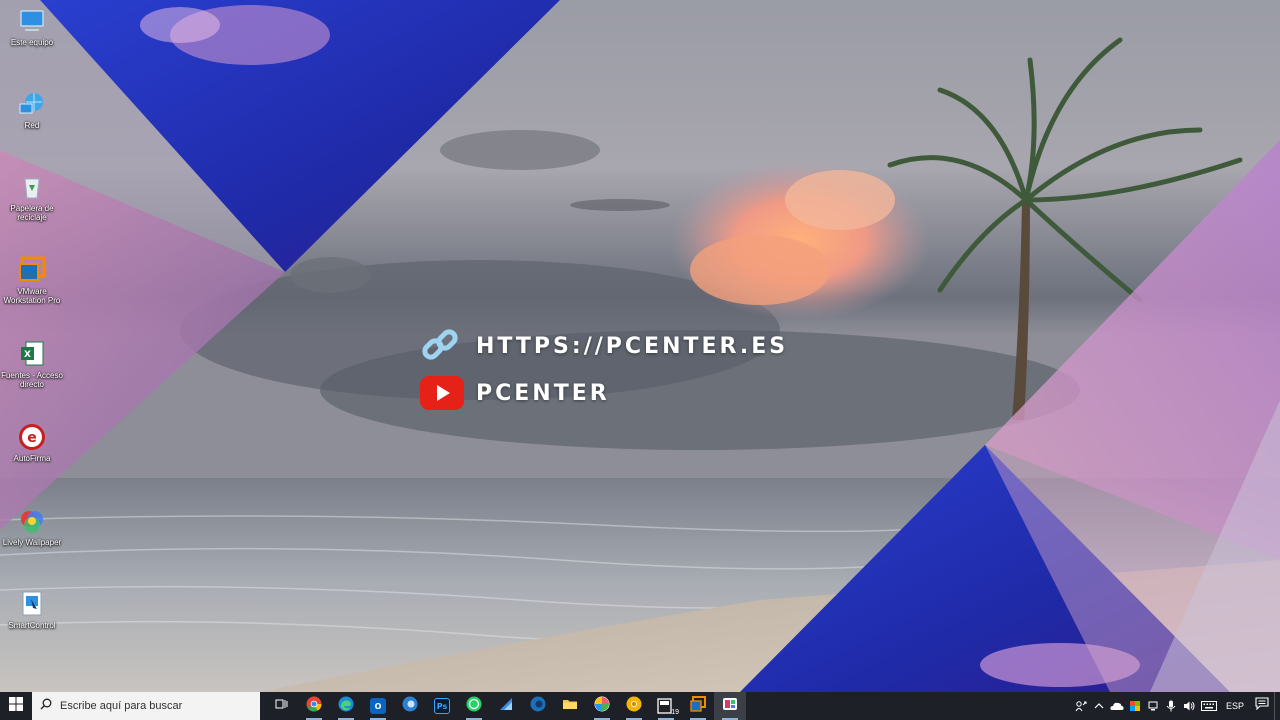 The image size is (1280, 720). I want to click on snip-icon, so click(730, 706).